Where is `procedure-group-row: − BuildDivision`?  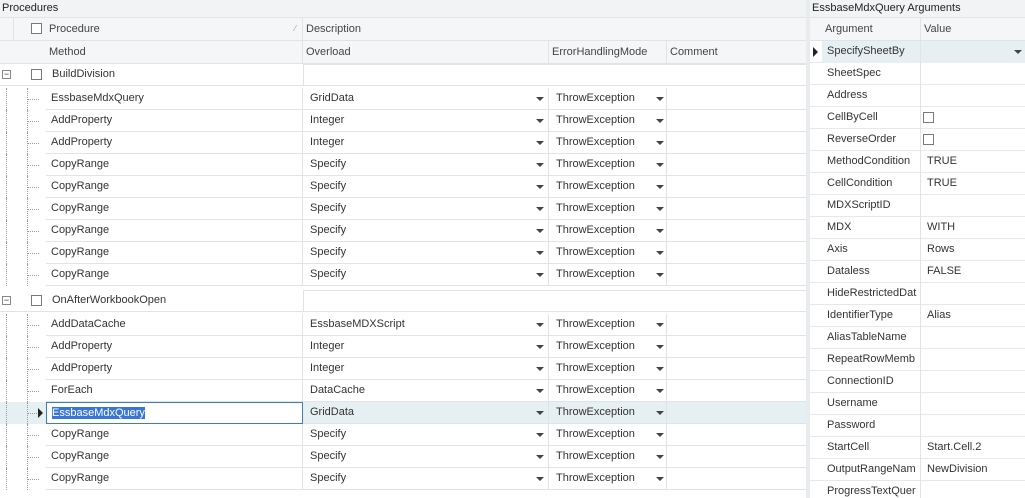 procedure-group-row: − BuildDivision is located at coordinates (403, 75).